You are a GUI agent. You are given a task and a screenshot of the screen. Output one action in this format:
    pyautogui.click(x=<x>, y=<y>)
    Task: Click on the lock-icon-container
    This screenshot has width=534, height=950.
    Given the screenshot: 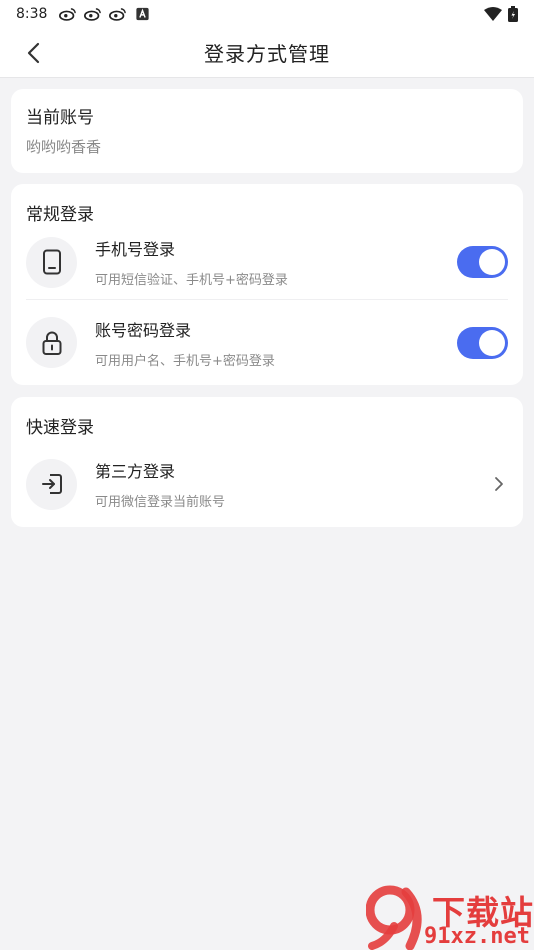 What is the action you would take?
    pyautogui.click(x=51, y=342)
    